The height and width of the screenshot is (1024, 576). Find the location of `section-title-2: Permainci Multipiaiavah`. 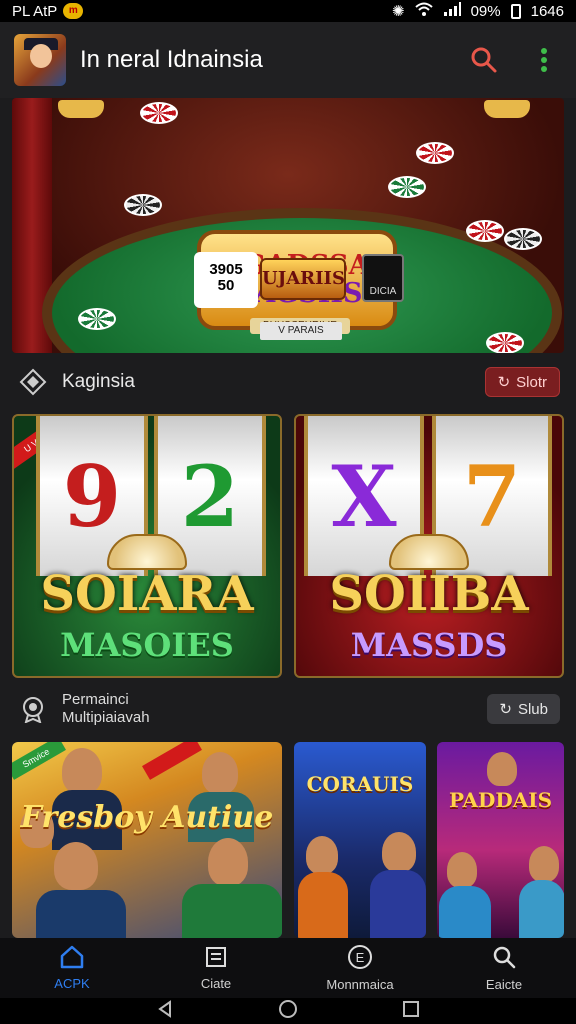

section-title-2: Permainci Multipiaiavah is located at coordinates (106, 709).